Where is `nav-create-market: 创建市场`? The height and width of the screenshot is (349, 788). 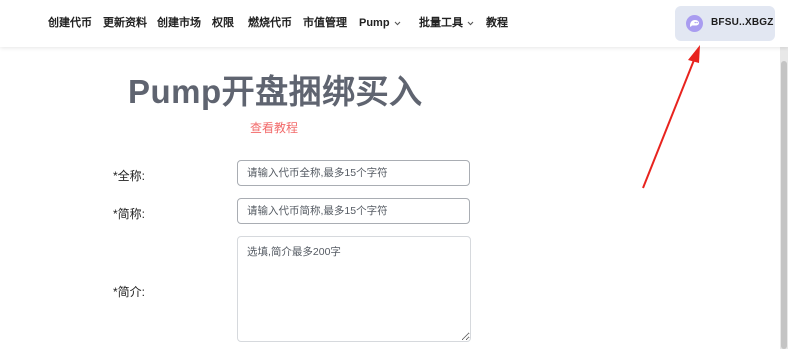 nav-create-market: 创建市场 is located at coordinates (179, 23).